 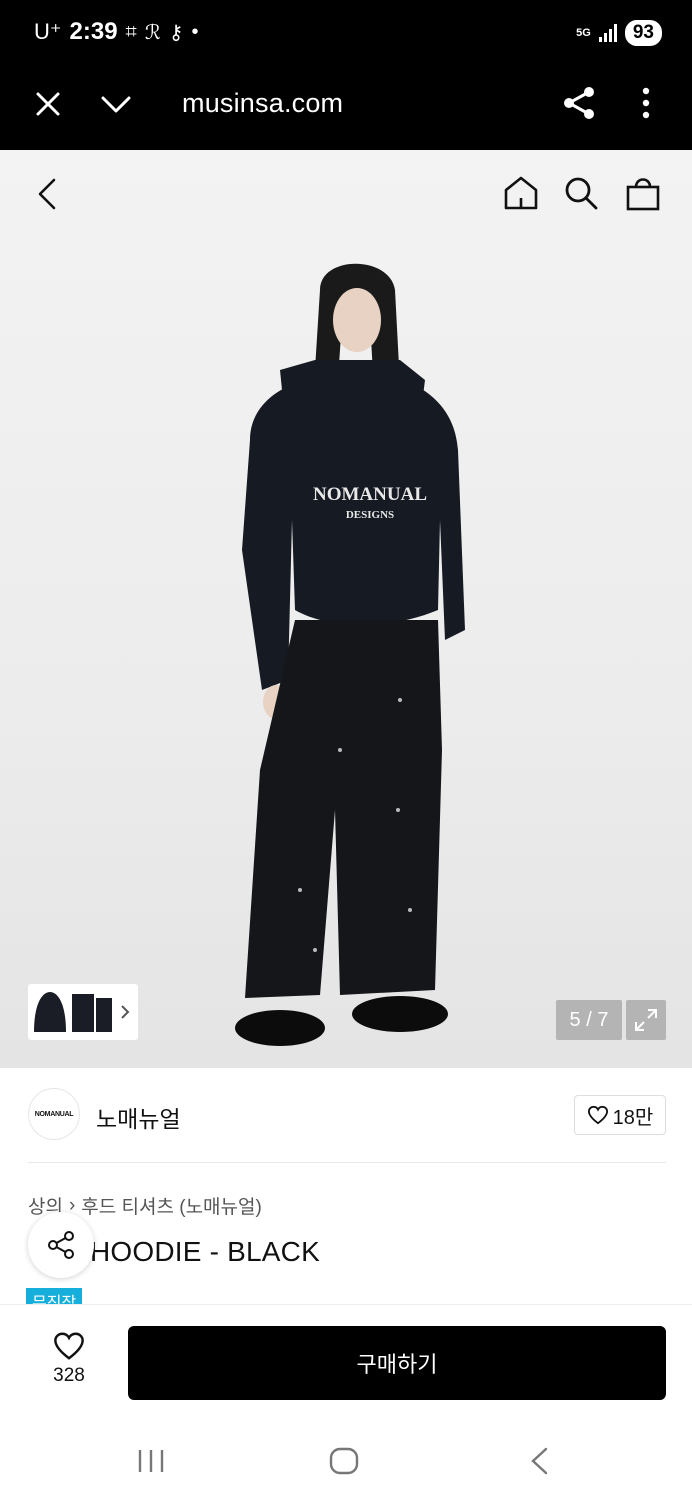 I want to click on carrier-label: U⁺, so click(x=48, y=31).